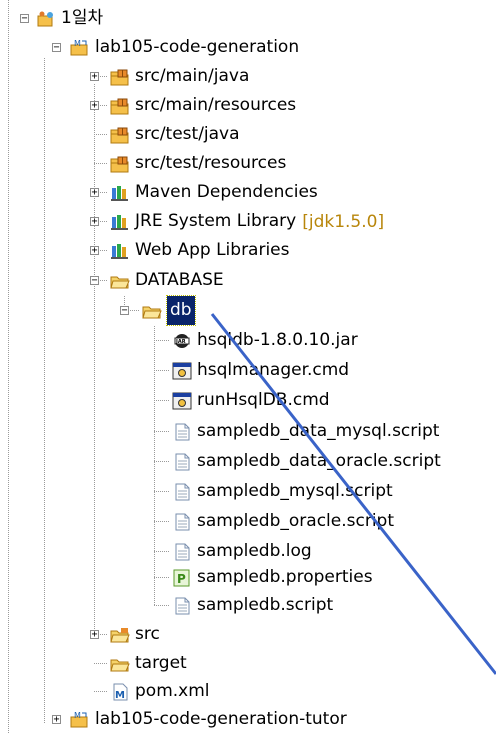  Describe the element at coordinates (296, 521) in the screenshot. I see `tree-label-sampledb-oracle-script: sampledb_oracle.script` at that location.